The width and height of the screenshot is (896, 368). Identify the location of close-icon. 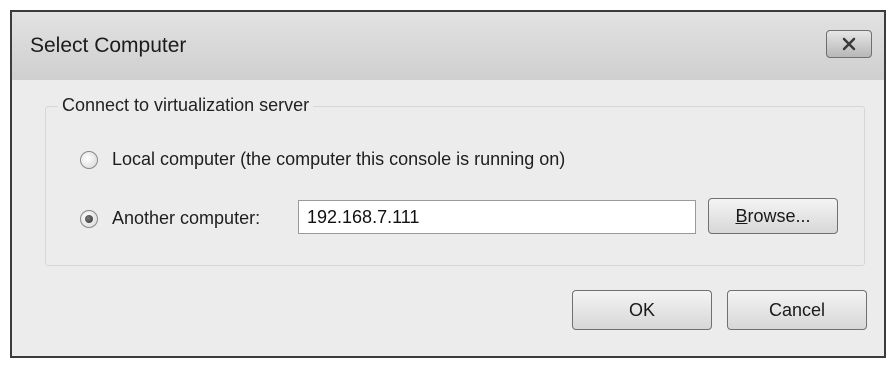
(849, 44).